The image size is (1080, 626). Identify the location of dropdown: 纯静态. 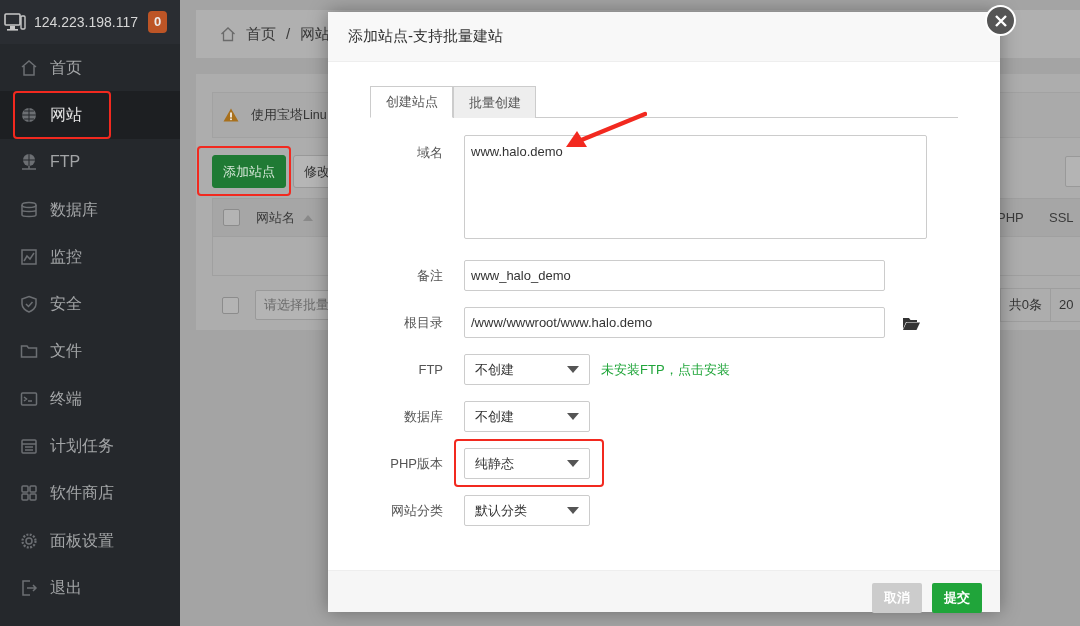
(527, 463).